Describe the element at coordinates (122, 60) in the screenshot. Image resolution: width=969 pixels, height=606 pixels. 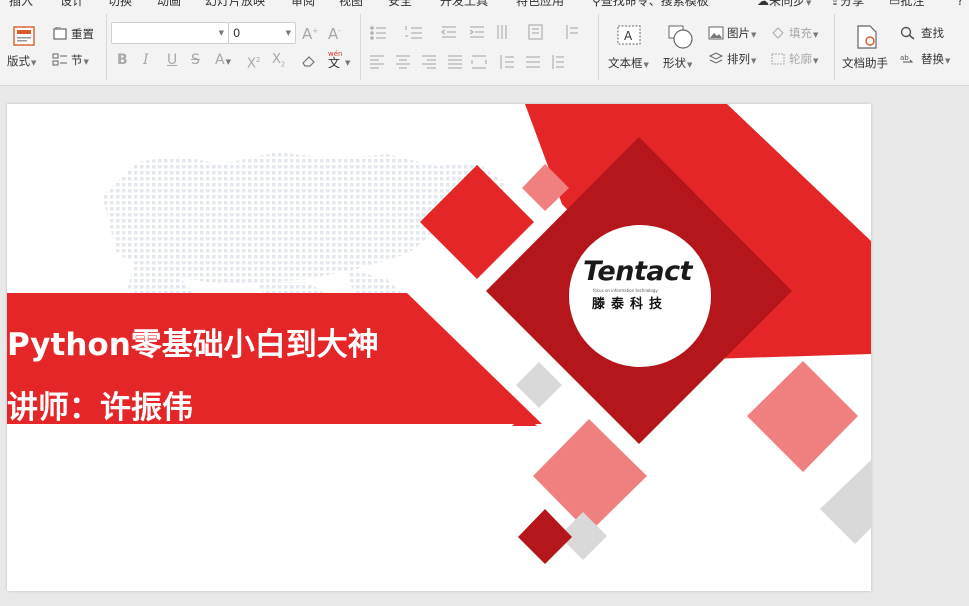
I see `bold-icon: B` at that location.